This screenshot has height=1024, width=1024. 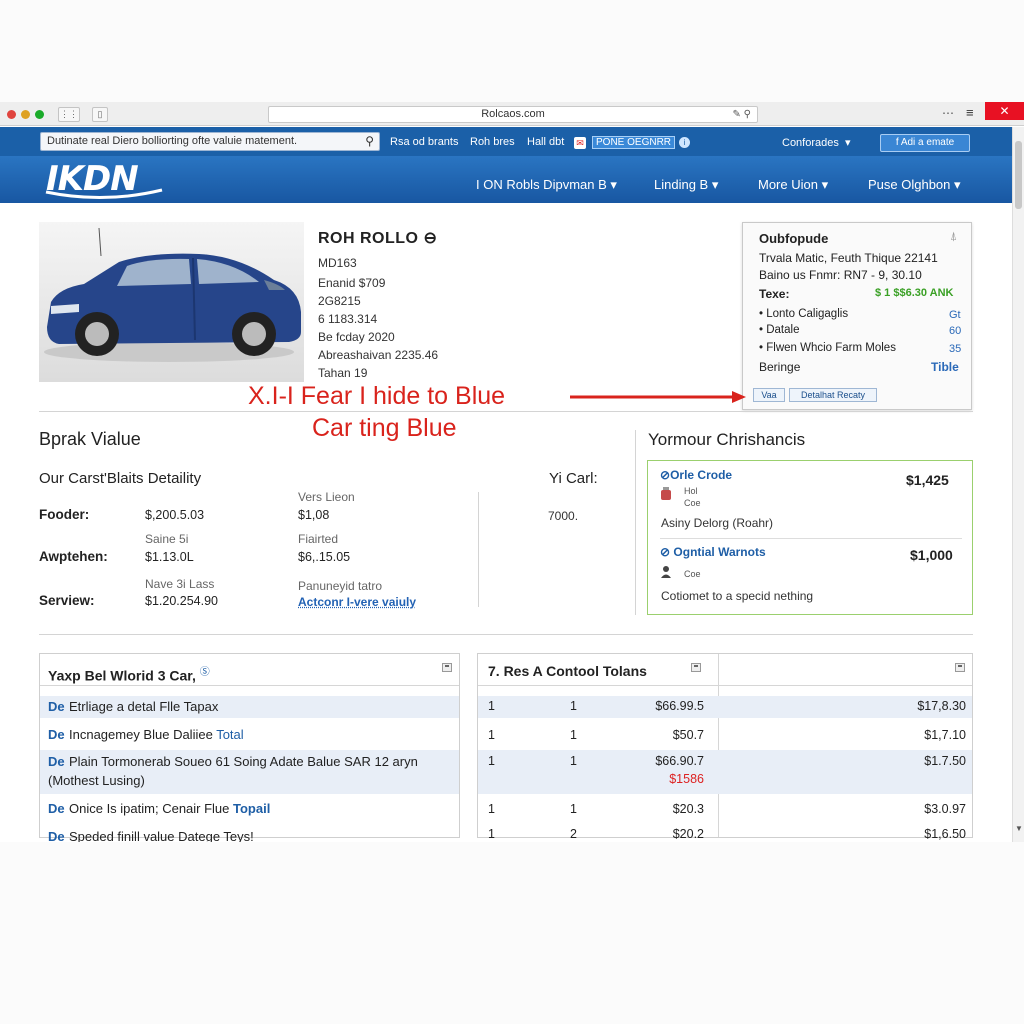 I want to click on popup-item-3-value: 35, so click(x=955, y=349).